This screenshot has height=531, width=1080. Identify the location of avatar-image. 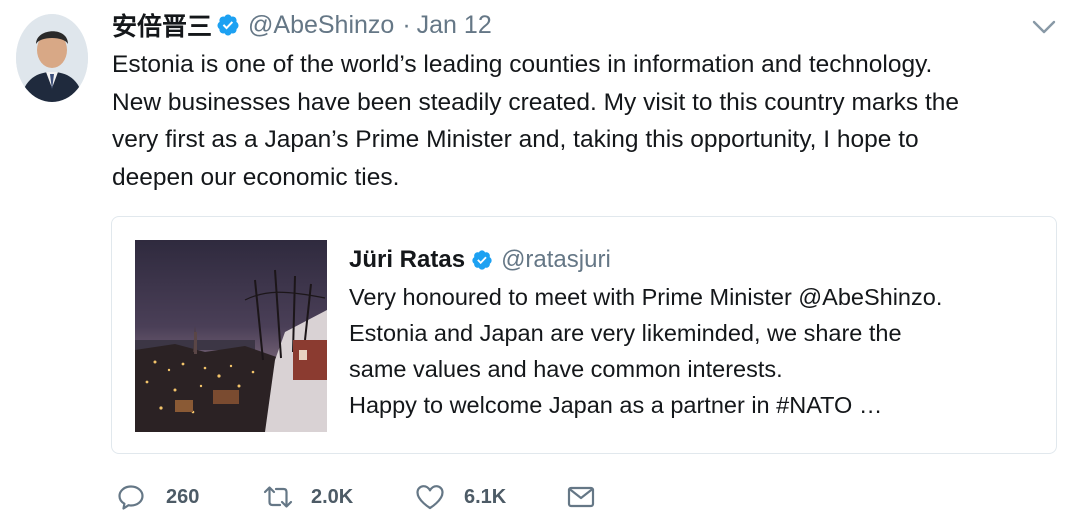
(52, 58).